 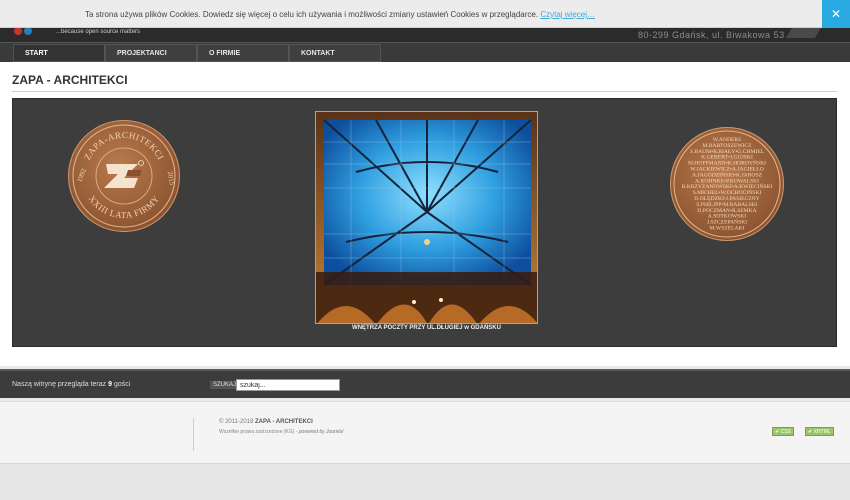 I want to click on page-title: ZAPA - ARCHITEKCI, so click(x=70, y=80).